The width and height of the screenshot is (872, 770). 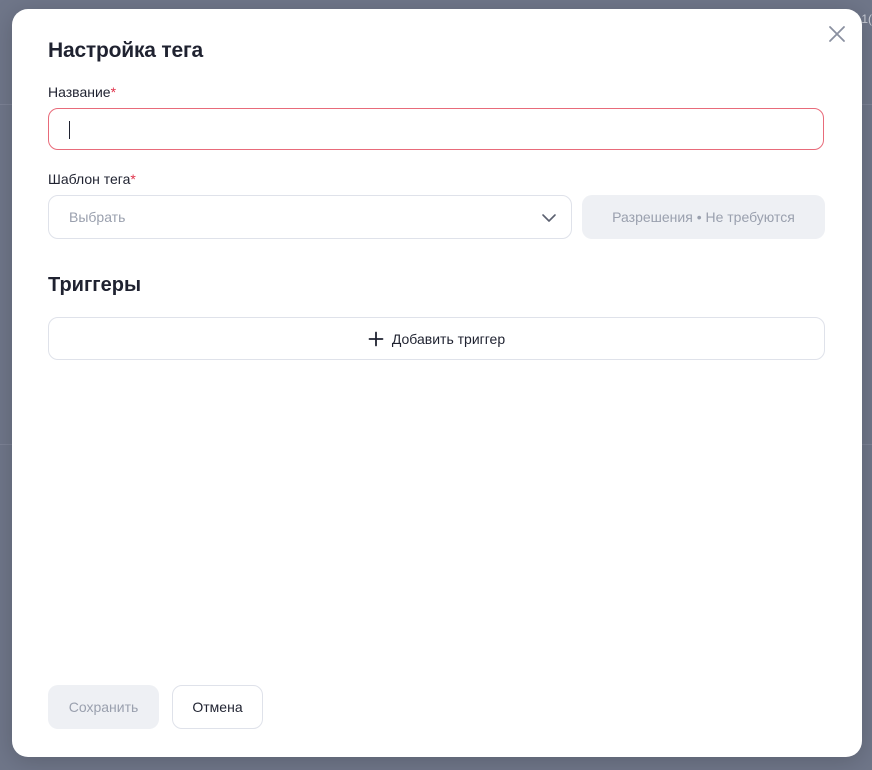 What do you see at coordinates (703, 217) in the screenshot?
I see `permissions-button: Разрешения • Не требуются` at bounding box center [703, 217].